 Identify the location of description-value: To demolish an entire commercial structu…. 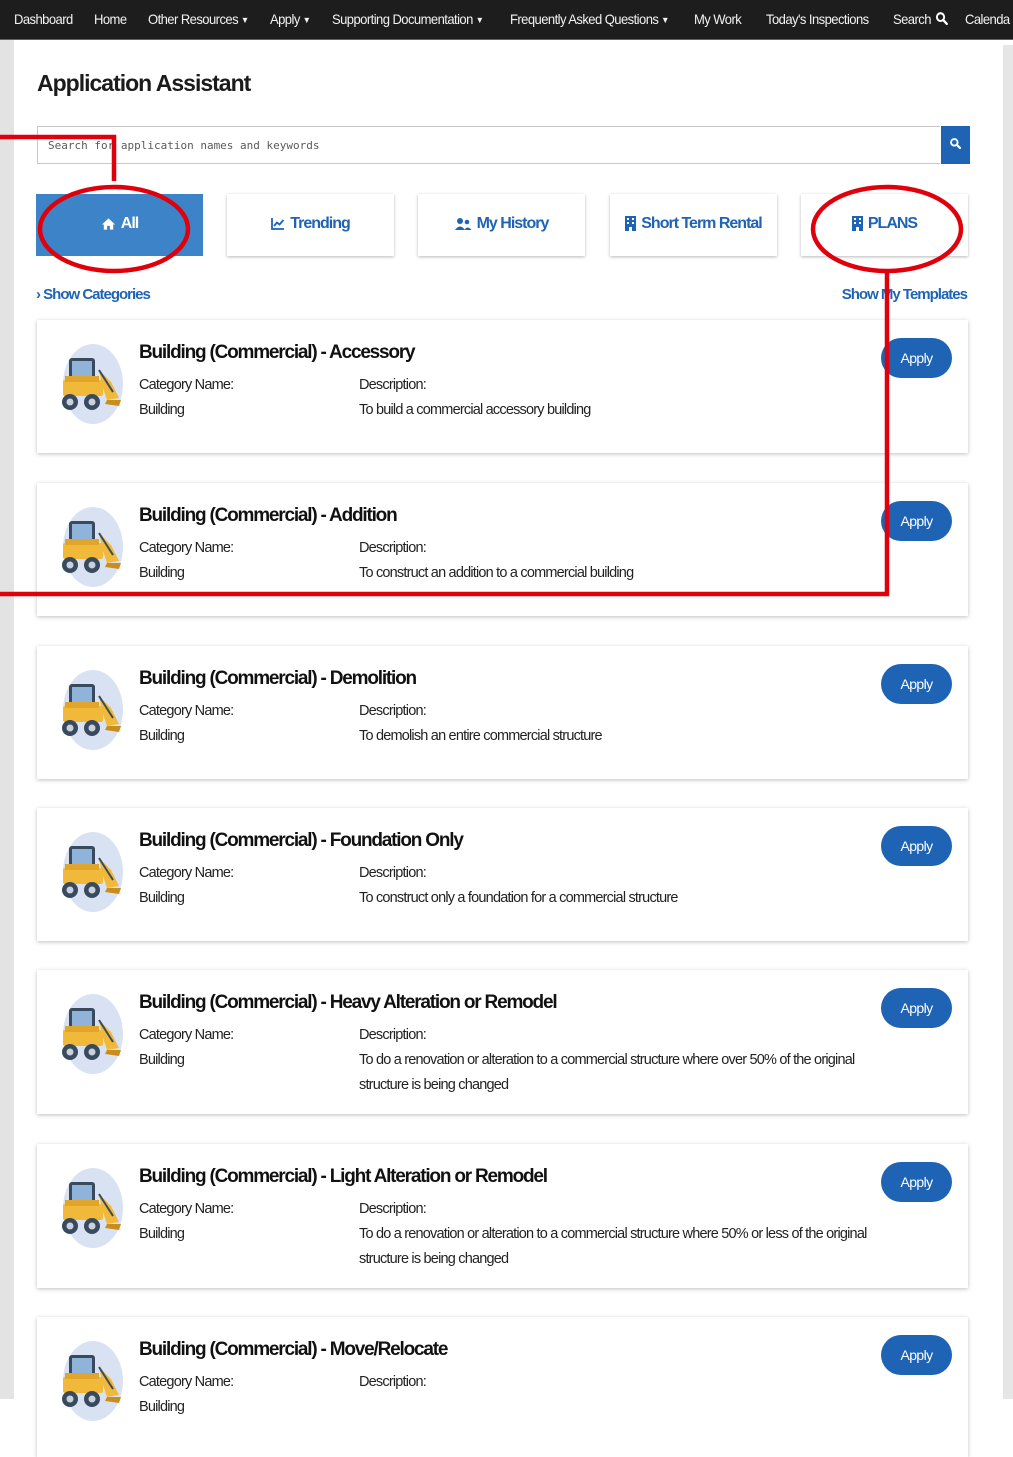
(481, 736).